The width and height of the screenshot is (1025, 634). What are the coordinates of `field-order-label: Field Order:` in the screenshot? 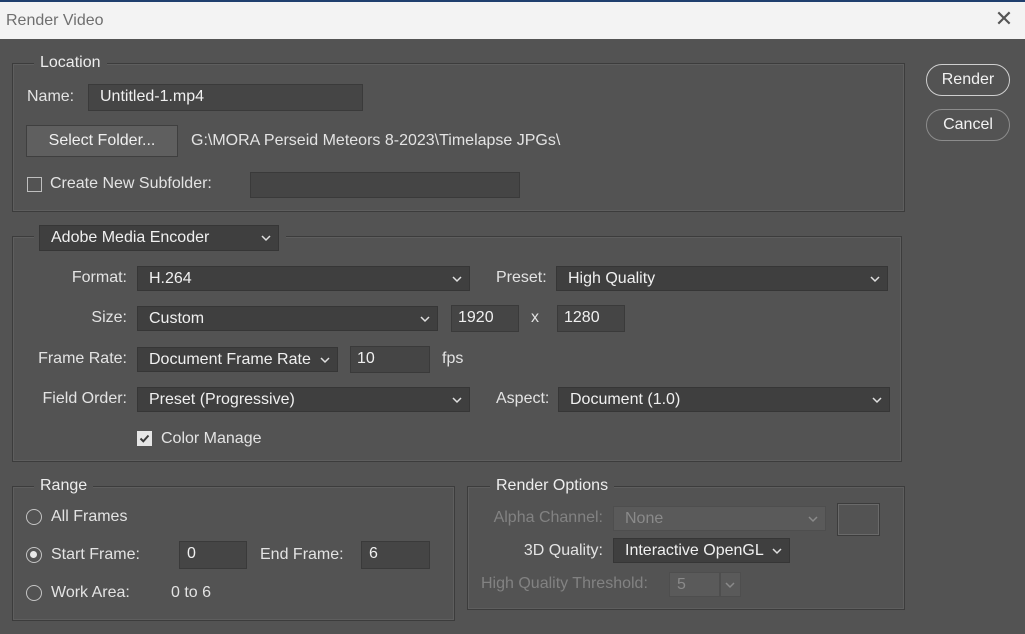 It's located at (84, 398).